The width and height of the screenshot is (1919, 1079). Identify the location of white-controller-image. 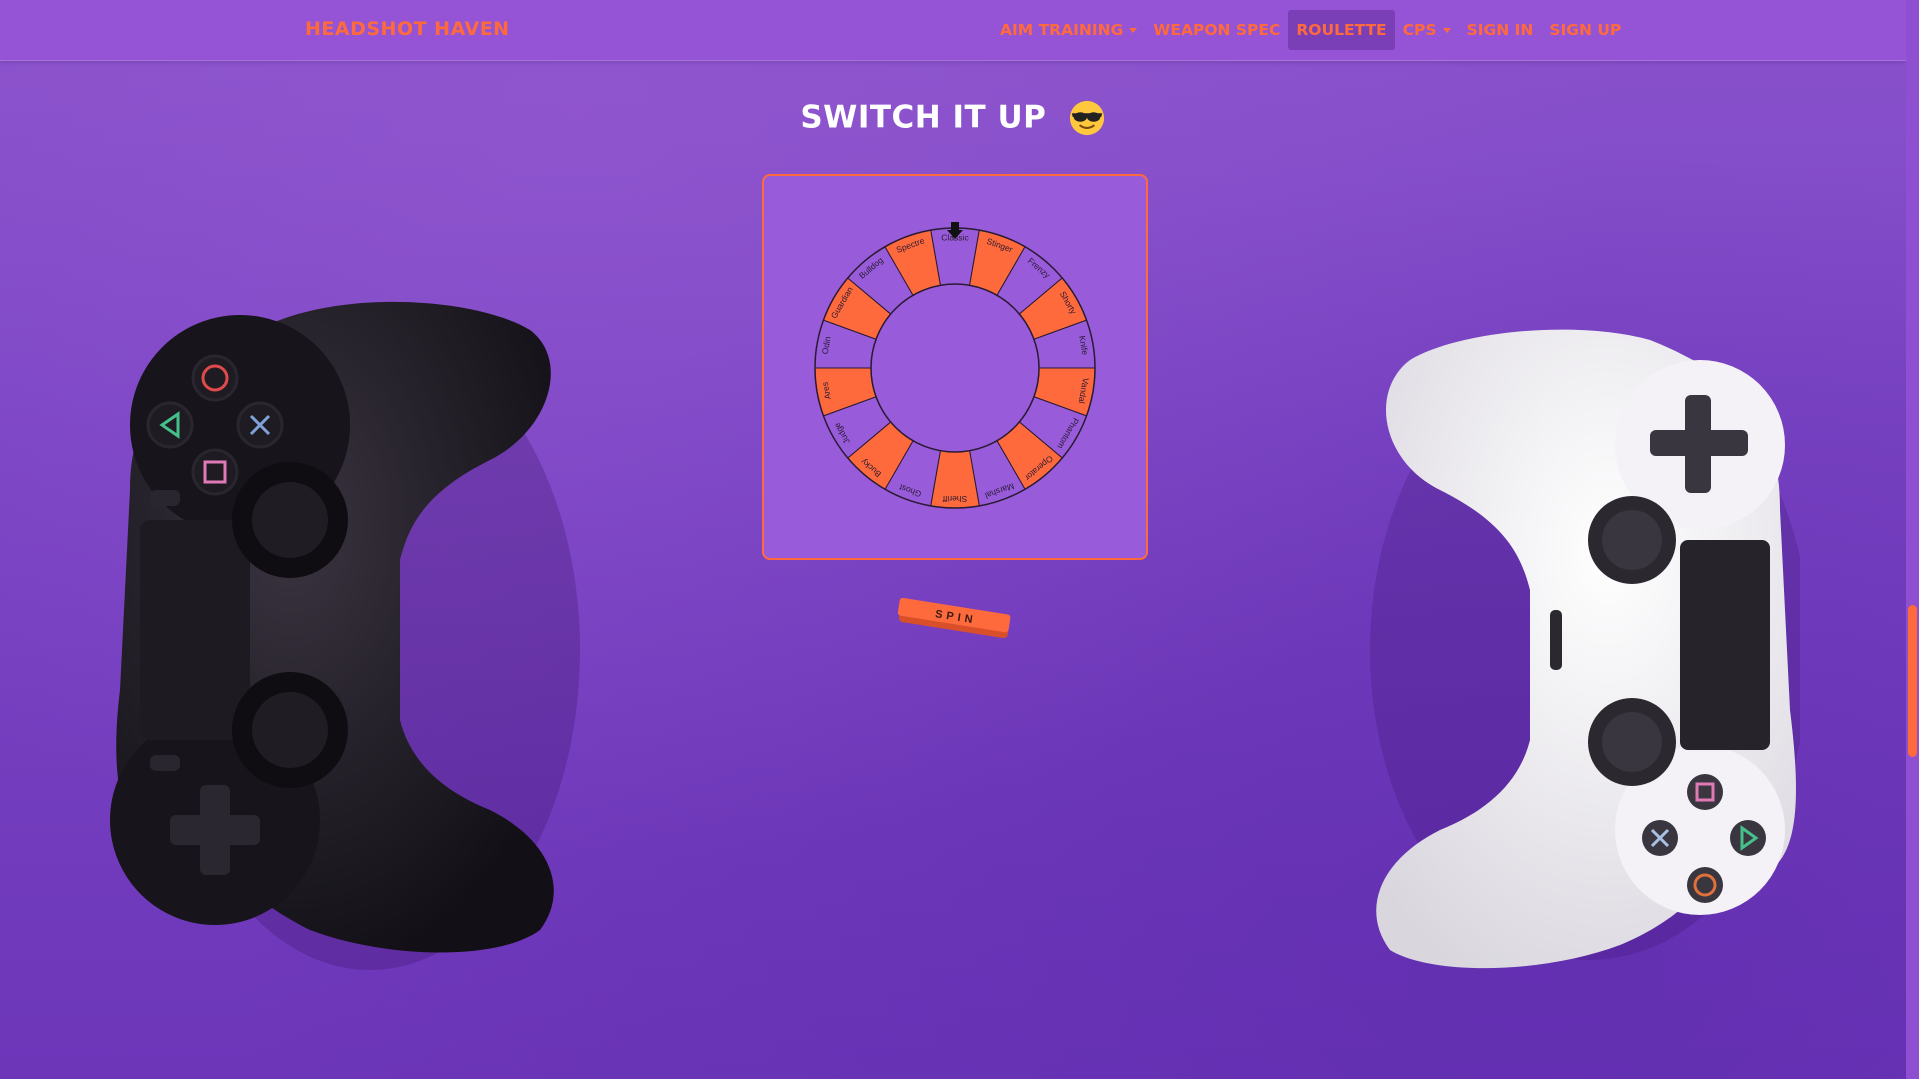
(1585, 649).